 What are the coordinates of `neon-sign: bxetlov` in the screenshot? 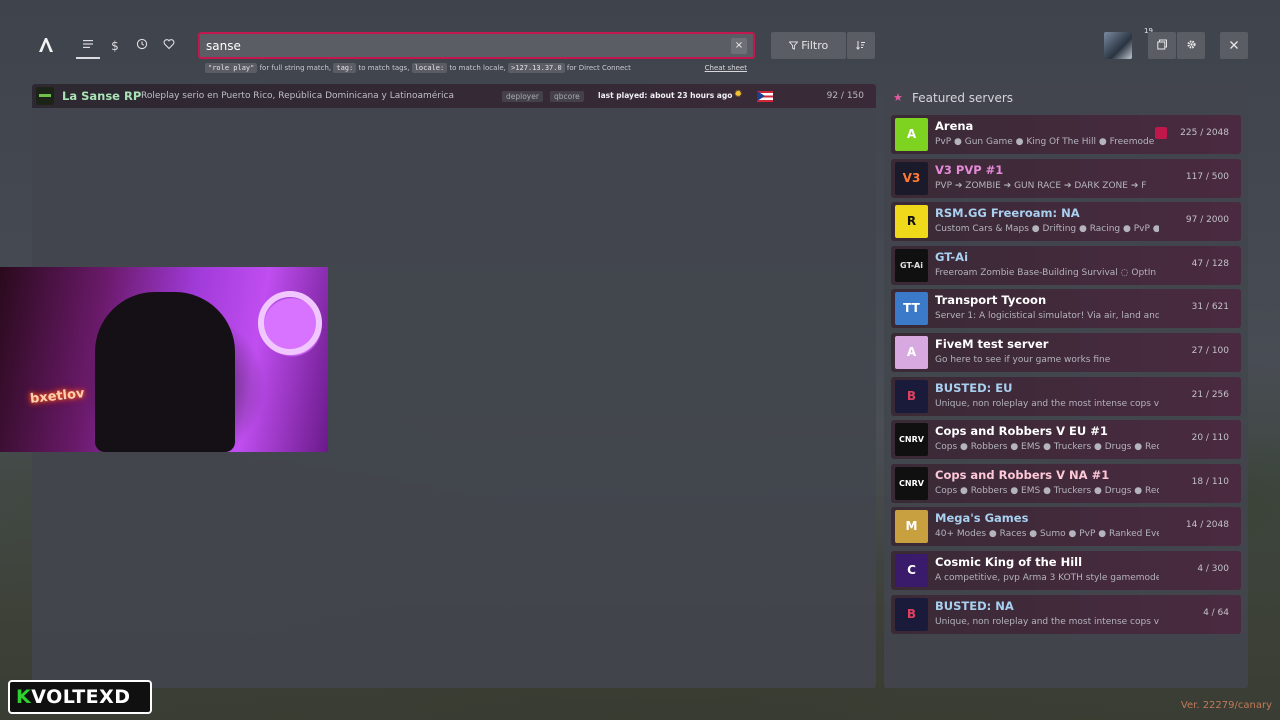 It's located at (57, 396).